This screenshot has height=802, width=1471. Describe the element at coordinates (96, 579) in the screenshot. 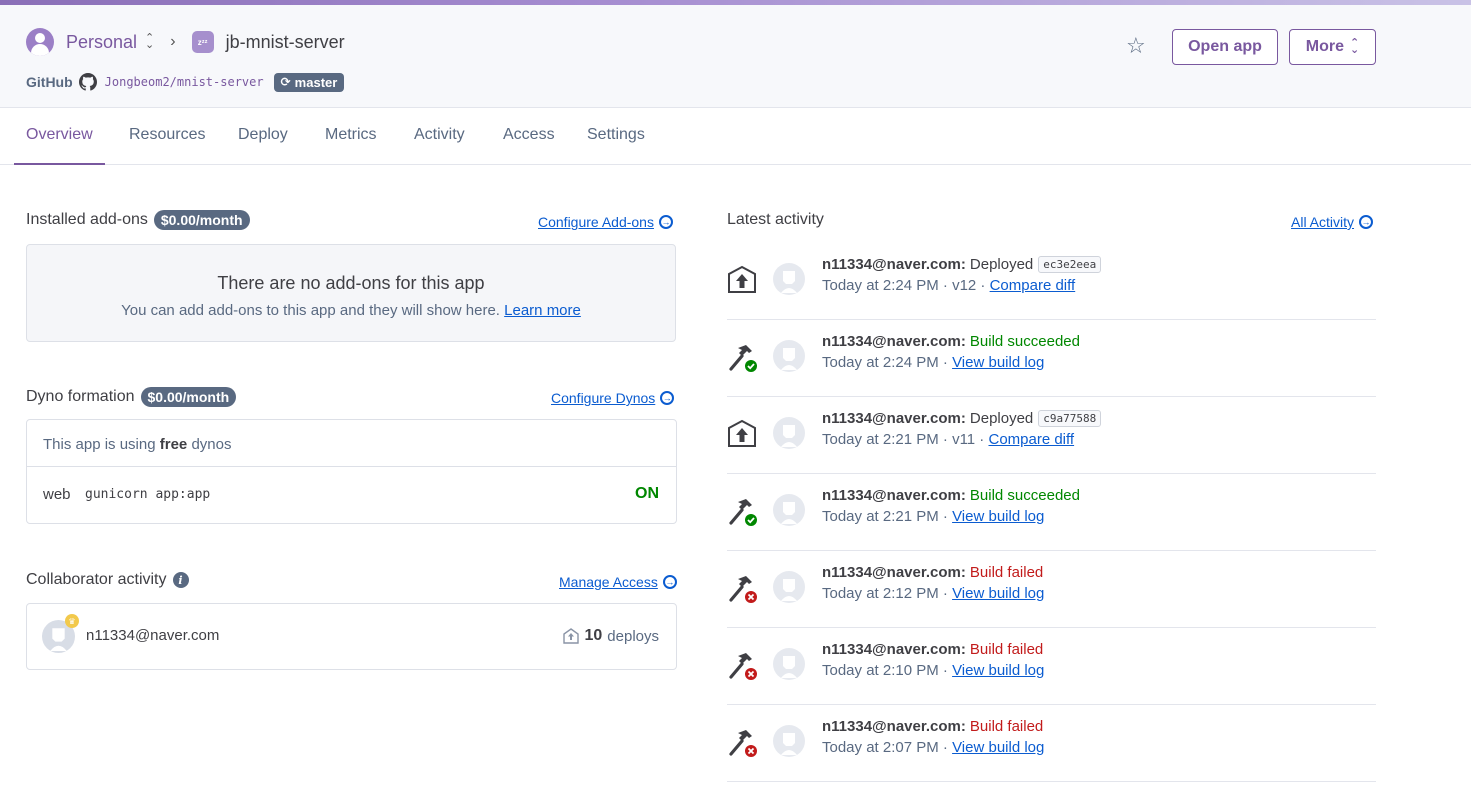

I see `collaborator-title: Collaborator activity` at that location.